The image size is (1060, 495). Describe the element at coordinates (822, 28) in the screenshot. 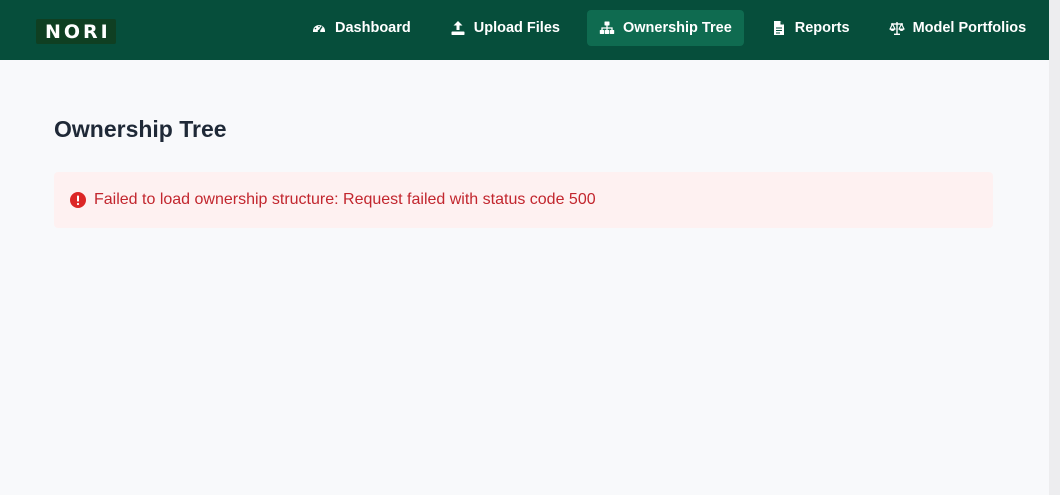

I see `nav-label-reports: Reports` at that location.